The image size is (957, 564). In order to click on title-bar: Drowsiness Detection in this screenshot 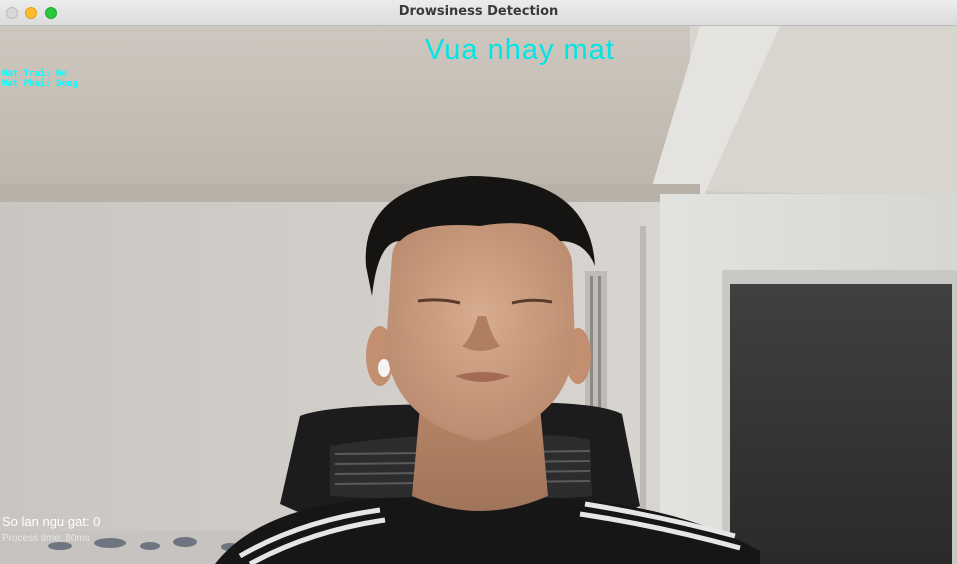, I will do `click(478, 13)`.